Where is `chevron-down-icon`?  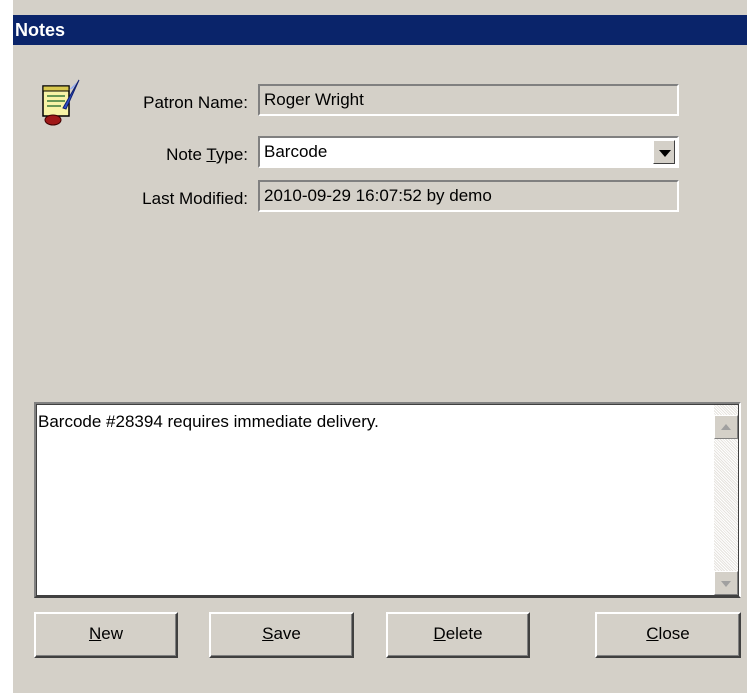
chevron-down-icon is located at coordinates (665, 153).